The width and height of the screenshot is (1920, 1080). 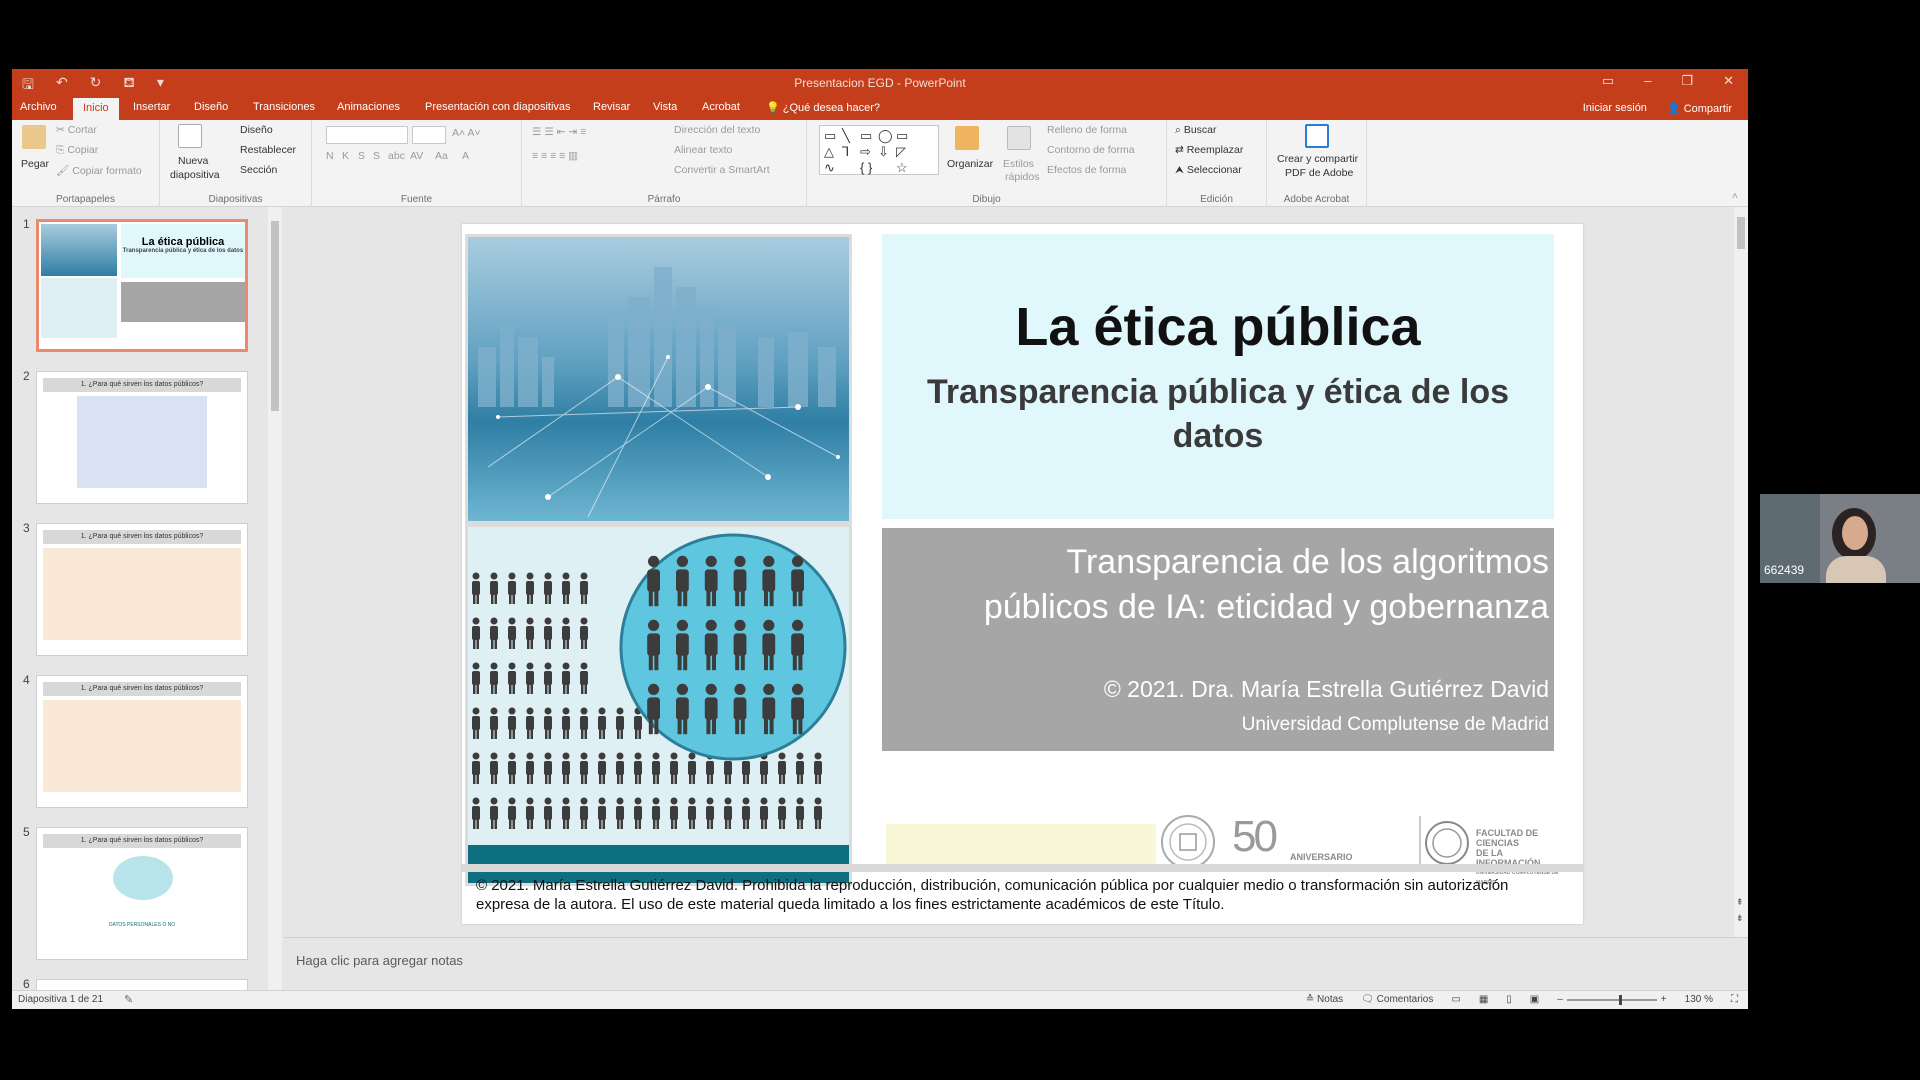 What do you see at coordinates (142, 589) in the screenshot?
I see `thumbnail-slide-3: 1. ¿Para qué sirven los datos públicos?` at bounding box center [142, 589].